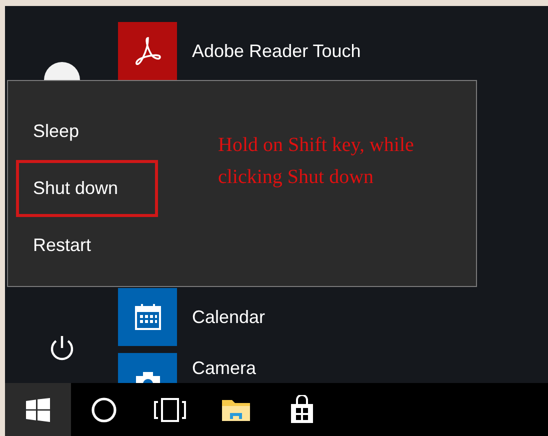 The height and width of the screenshot is (436, 548). I want to click on menu-item: Shut down, so click(87, 188).